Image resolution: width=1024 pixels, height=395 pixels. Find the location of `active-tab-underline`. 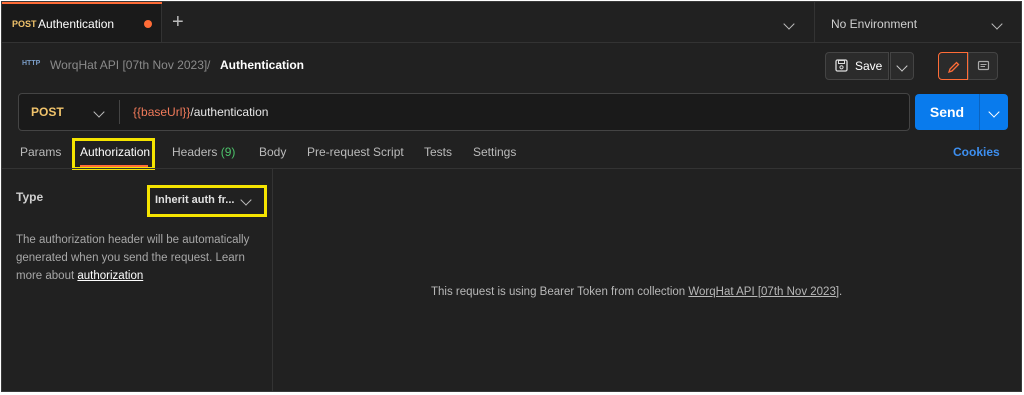

active-tab-underline is located at coordinates (114, 166).